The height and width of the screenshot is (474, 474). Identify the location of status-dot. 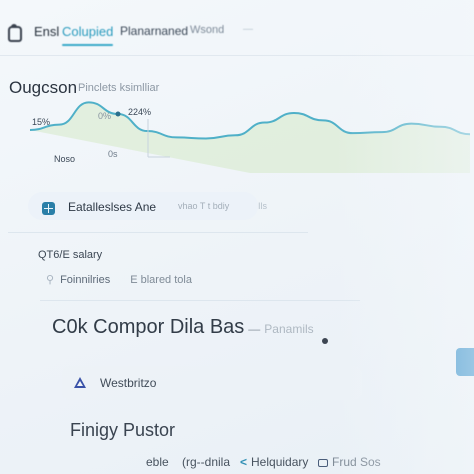
(325, 341).